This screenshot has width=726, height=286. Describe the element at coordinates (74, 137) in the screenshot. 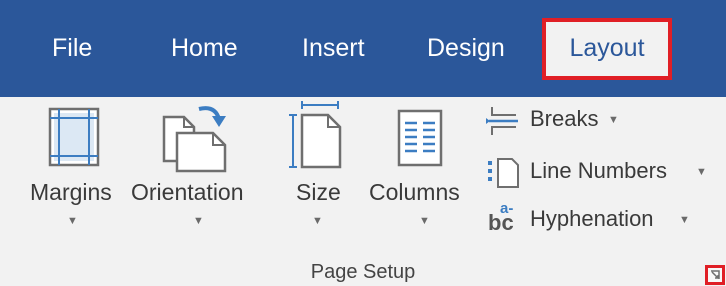

I see `margins-icon` at that location.